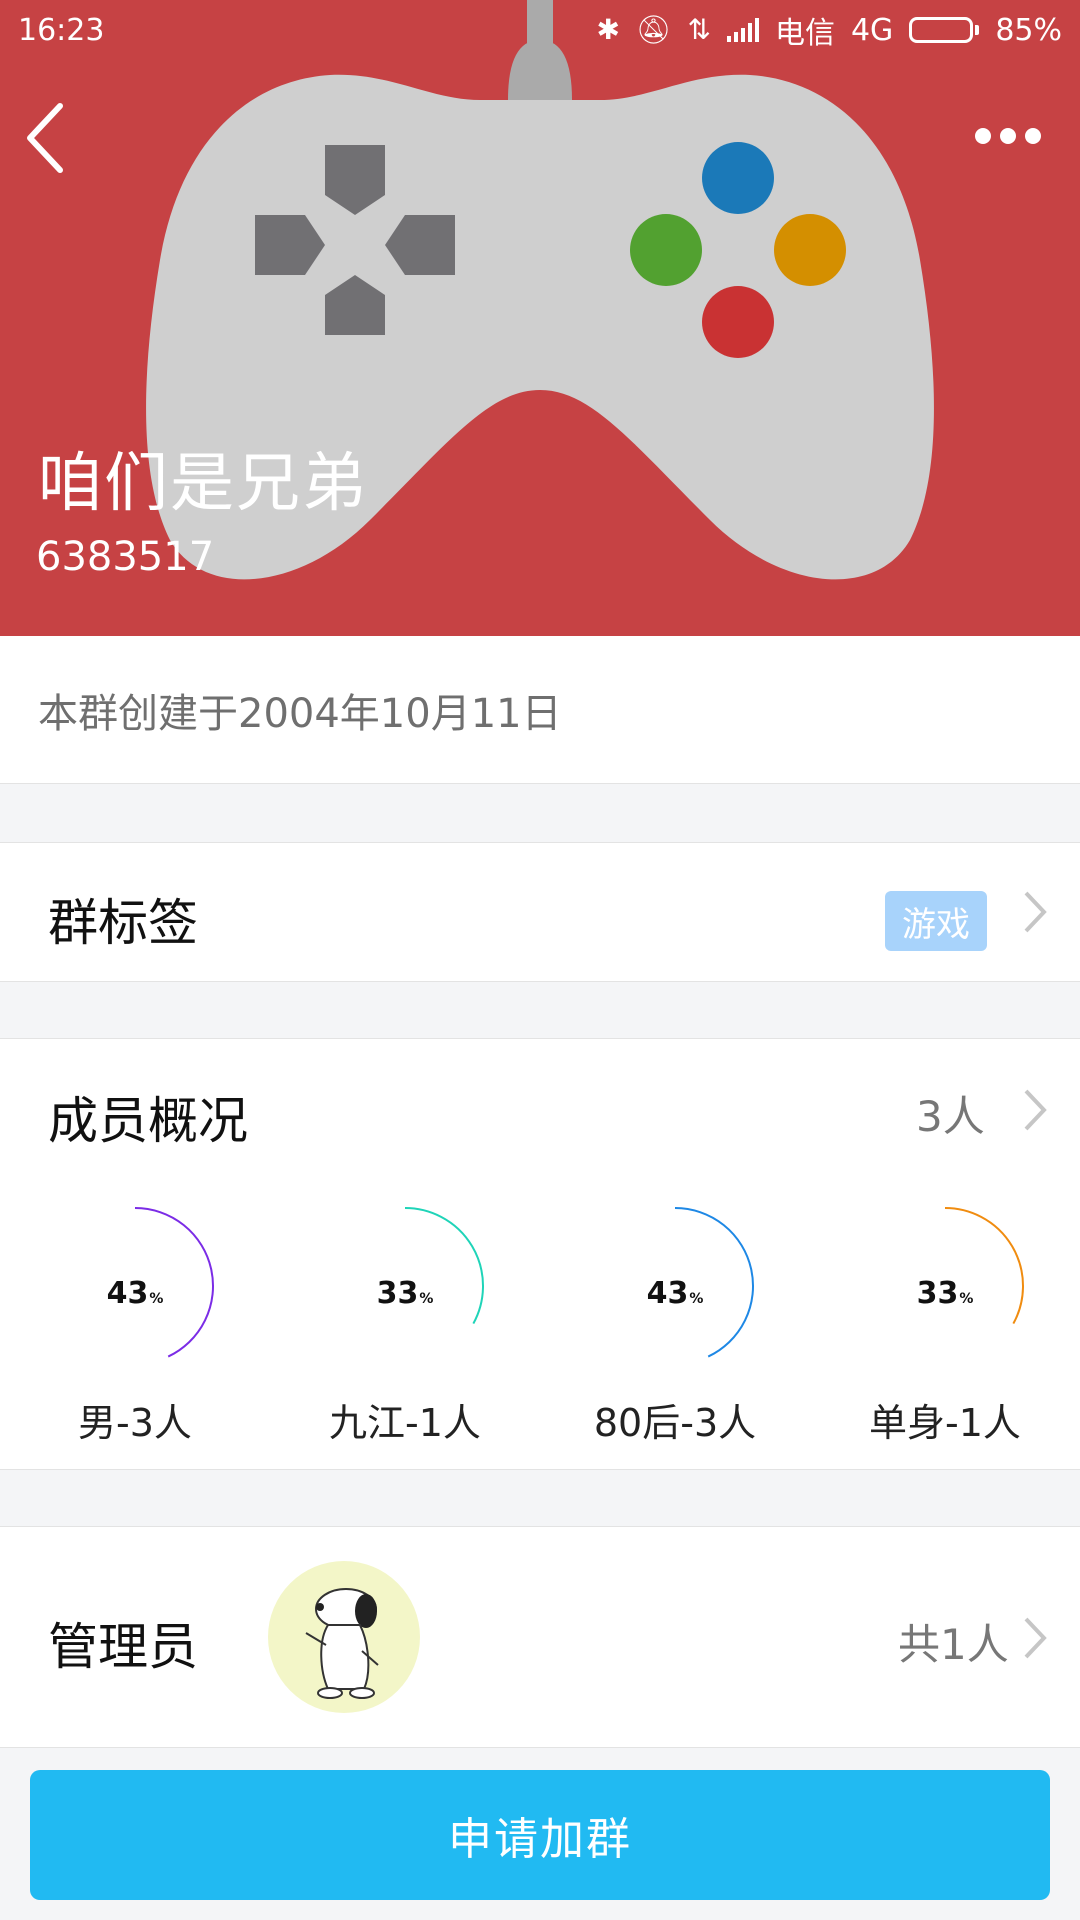 The width and height of the screenshot is (1080, 1920). I want to click on stat-gender: 43% 男-3人, so click(135, 1324).